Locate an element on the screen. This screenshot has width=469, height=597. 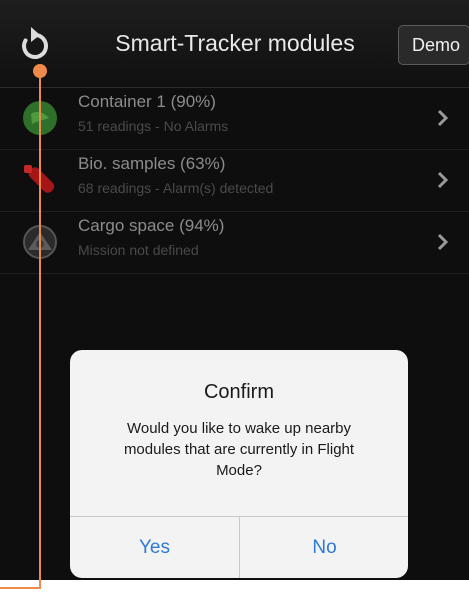
module-subtitle: Mission not defined is located at coordinates (138, 250).